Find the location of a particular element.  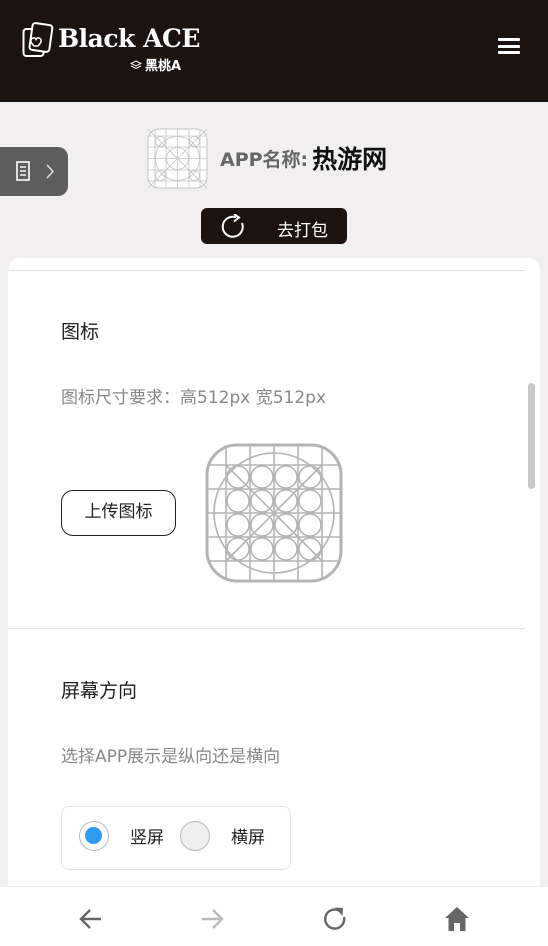

logo-subtitle-text: 黑桃A is located at coordinates (163, 66).